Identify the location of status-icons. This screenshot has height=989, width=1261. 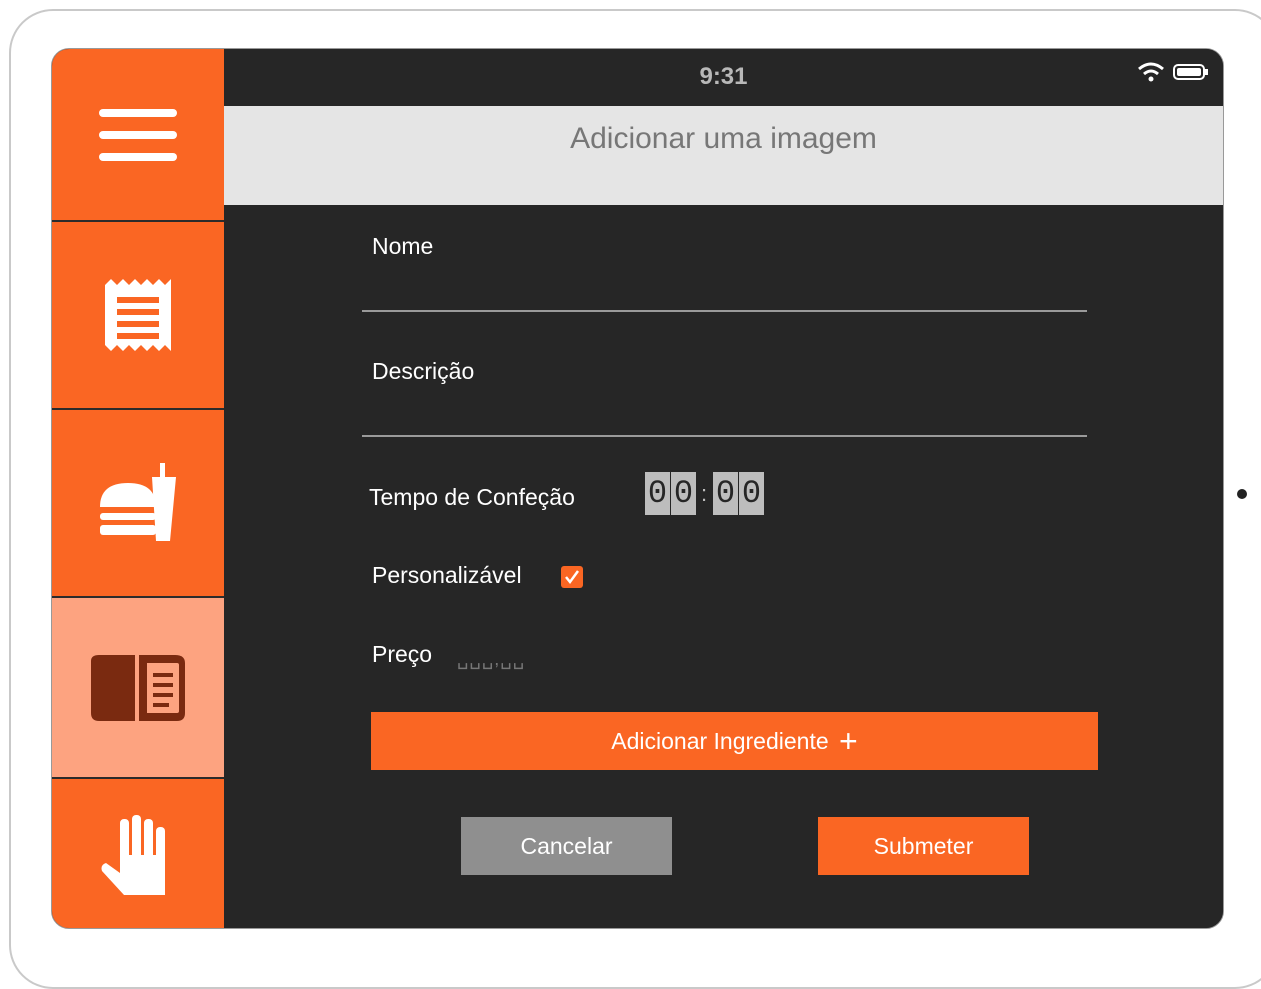
(1173, 72).